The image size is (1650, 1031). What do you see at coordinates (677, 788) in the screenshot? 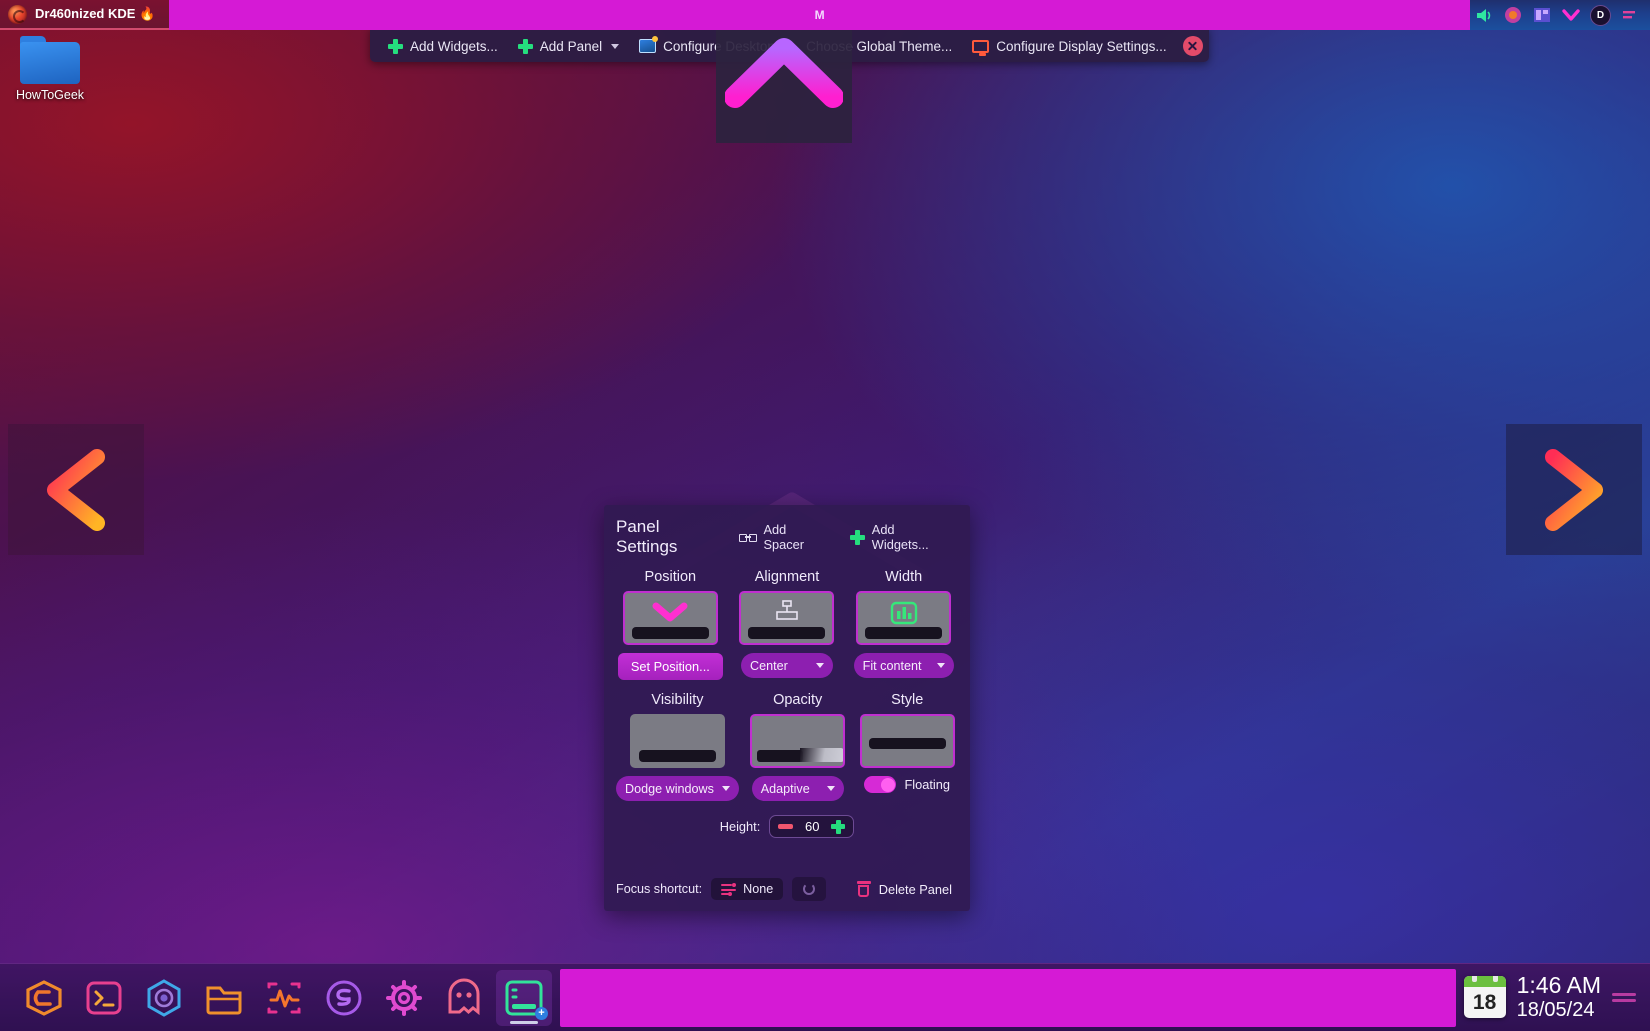
I see `visibility-dropdown: Dodge windows` at bounding box center [677, 788].